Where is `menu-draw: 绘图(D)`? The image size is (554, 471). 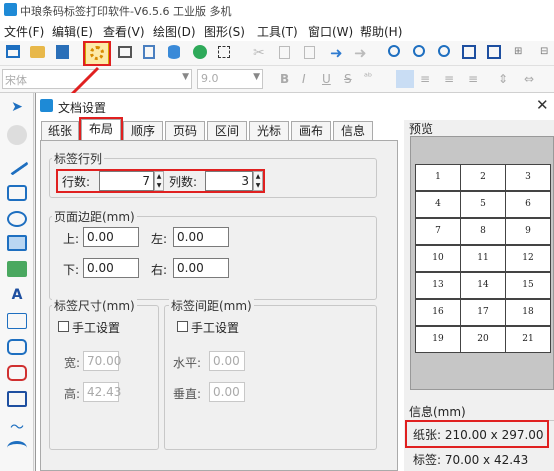
menu-draw: 绘图(D) is located at coordinates (174, 31).